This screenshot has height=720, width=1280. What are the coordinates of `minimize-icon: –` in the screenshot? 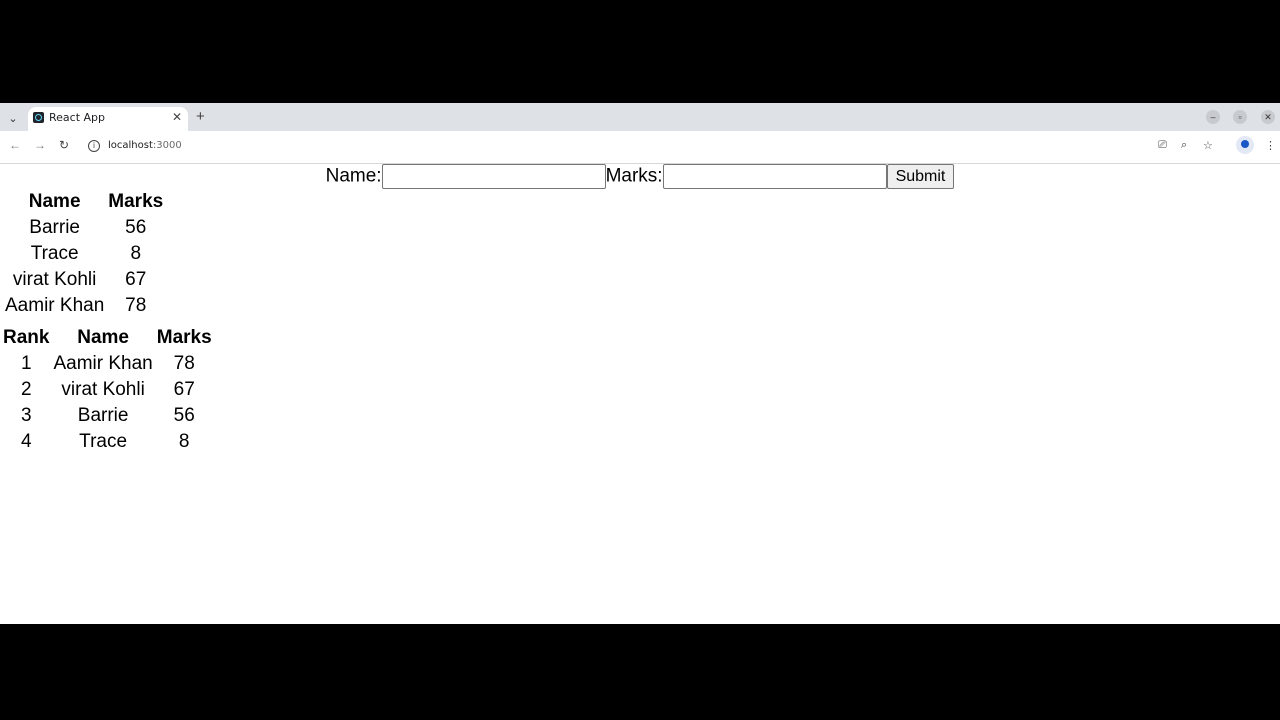 It's located at (1213, 117).